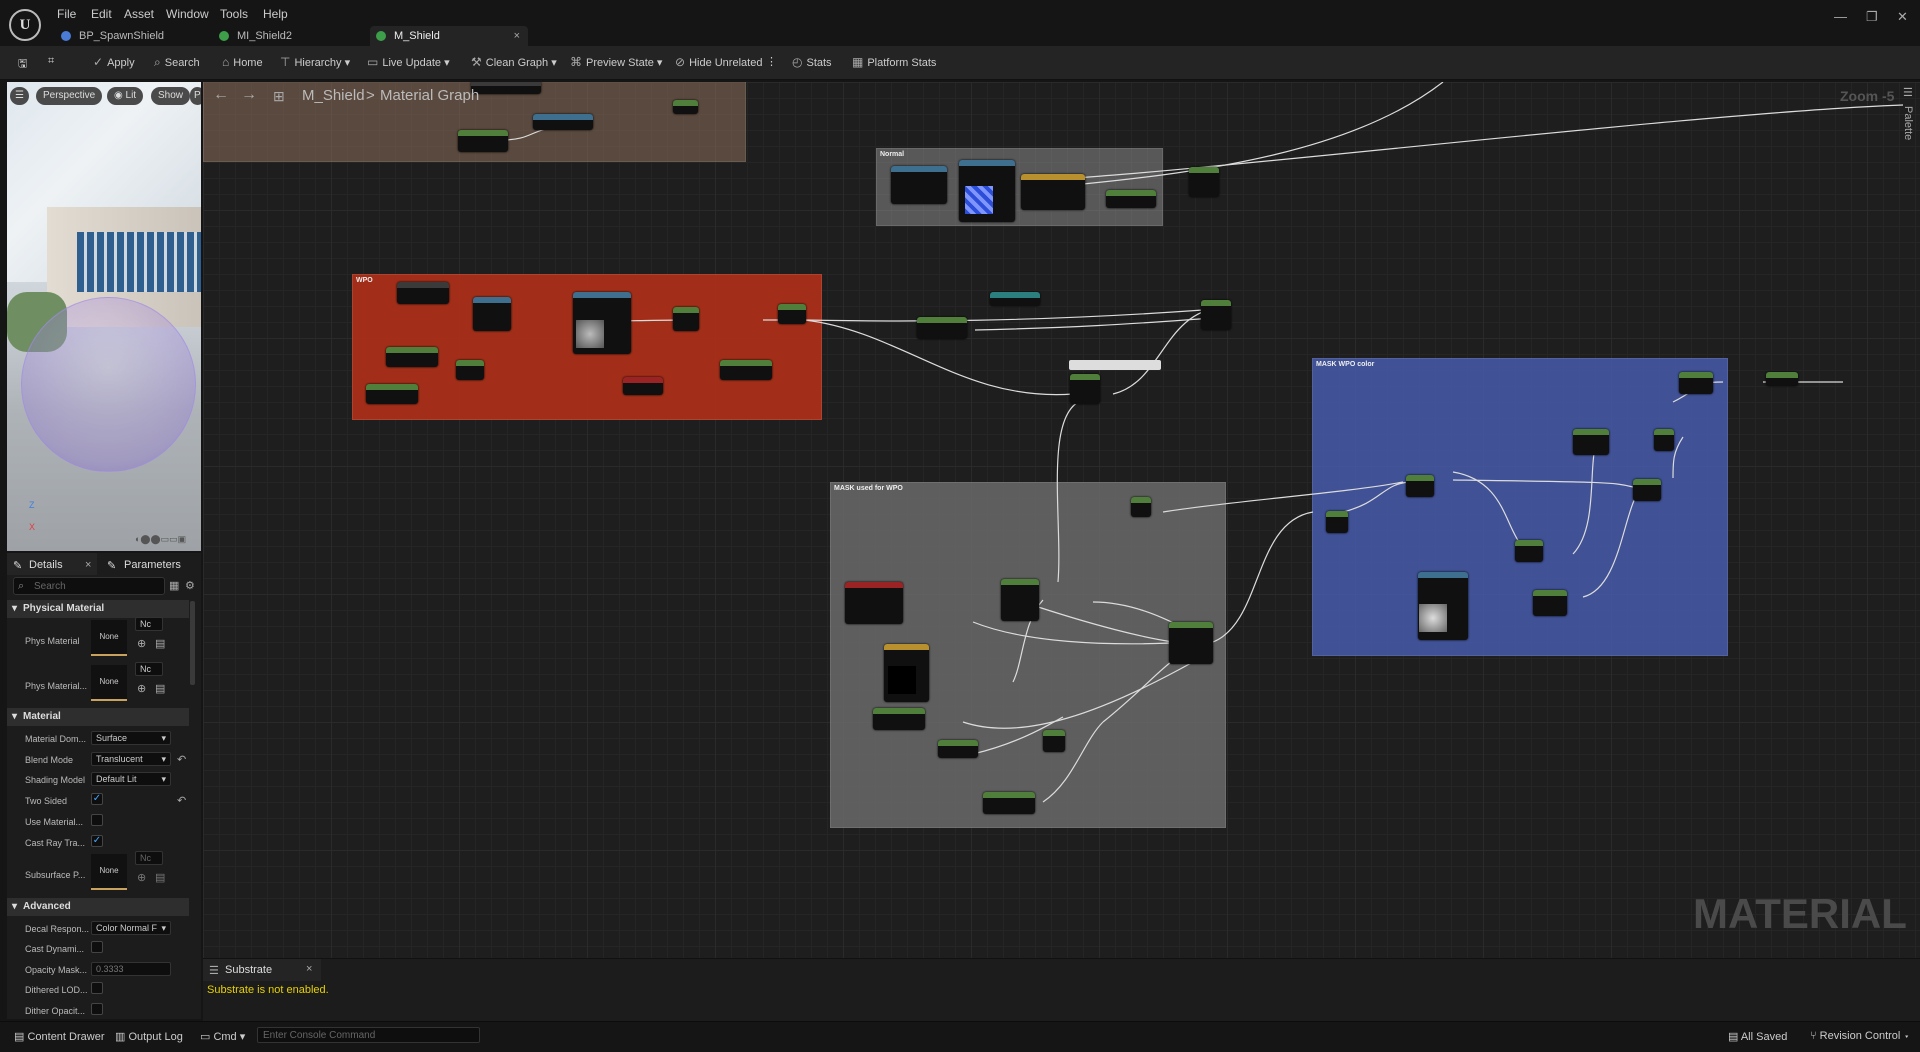  I want to click on breadcrumb-m-shield: M_Shield, so click(333, 95).